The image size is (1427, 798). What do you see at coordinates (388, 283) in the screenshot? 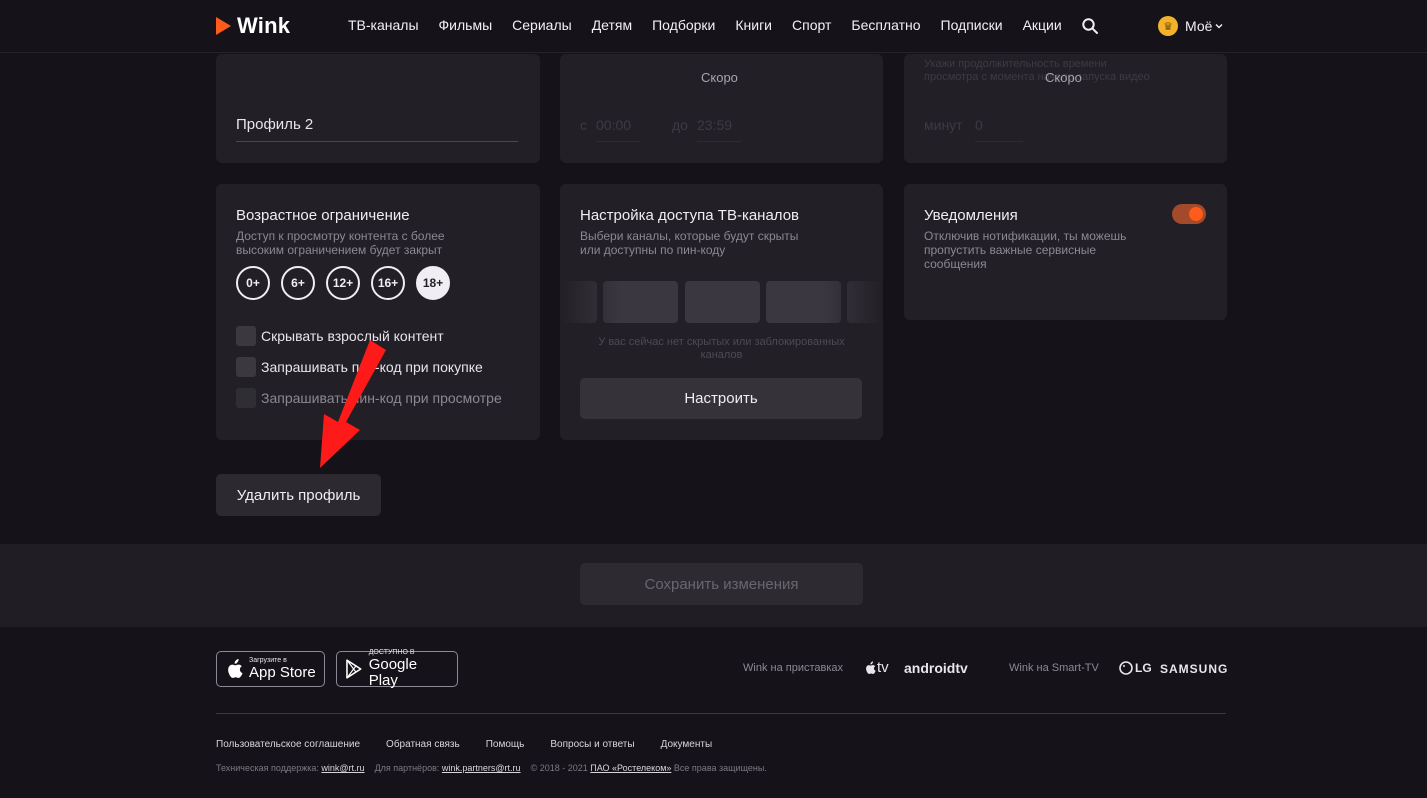
I see `age-16-button: 16+` at bounding box center [388, 283].